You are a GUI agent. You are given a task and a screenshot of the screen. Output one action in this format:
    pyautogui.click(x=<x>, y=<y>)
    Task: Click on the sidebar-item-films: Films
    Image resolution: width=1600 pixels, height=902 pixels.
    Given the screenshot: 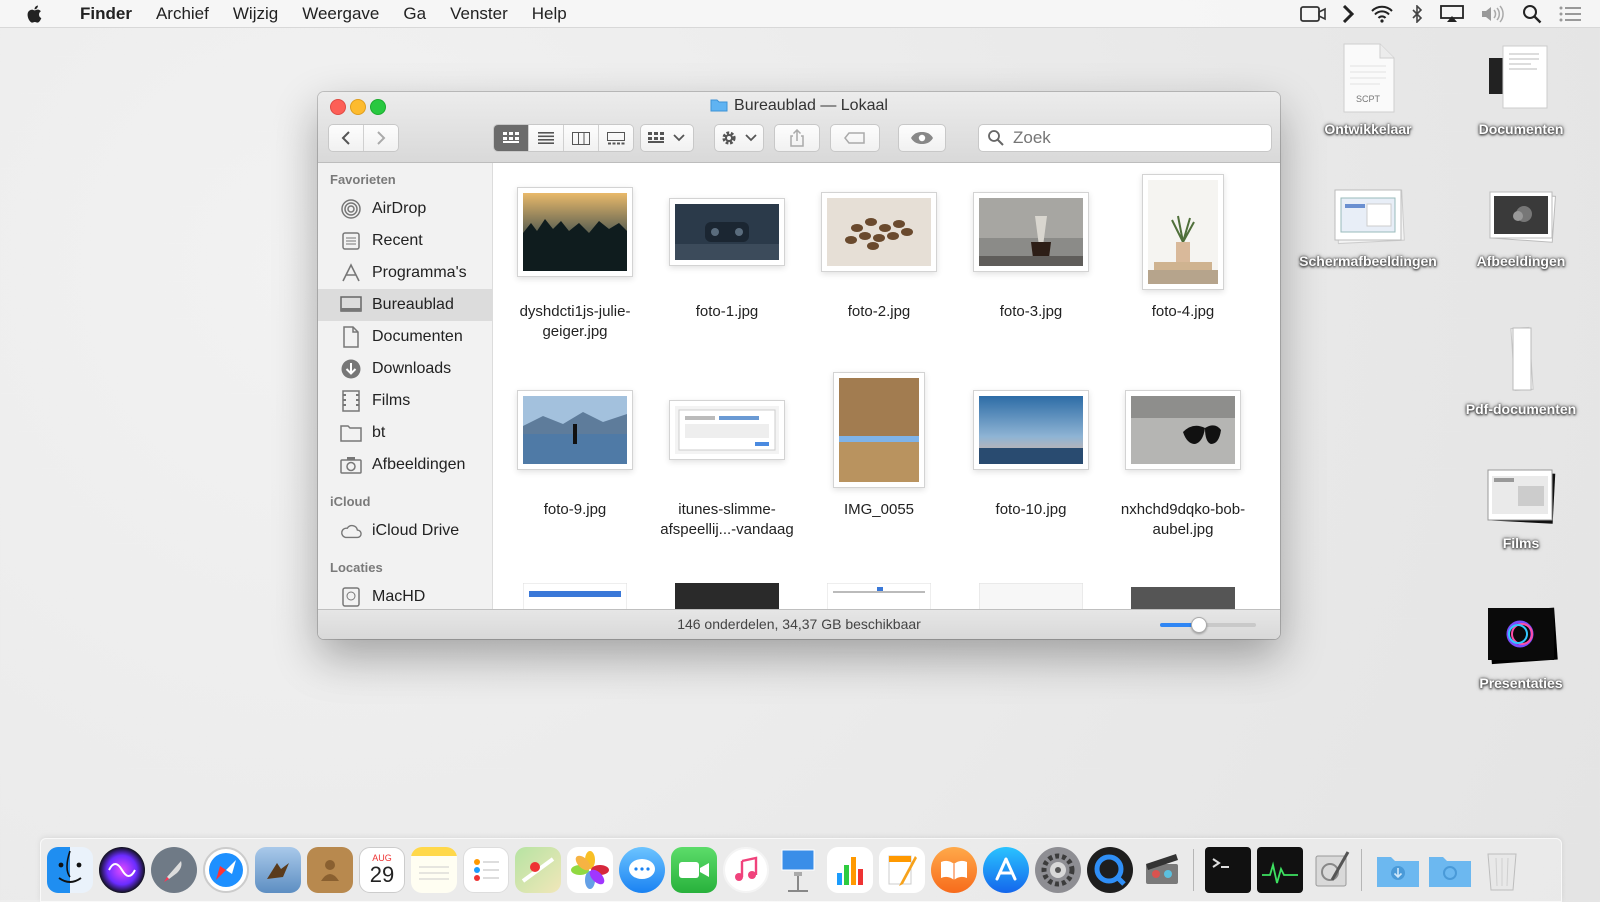 What is the action you would take?
    pyautogui.click(x=405, y=401)
    